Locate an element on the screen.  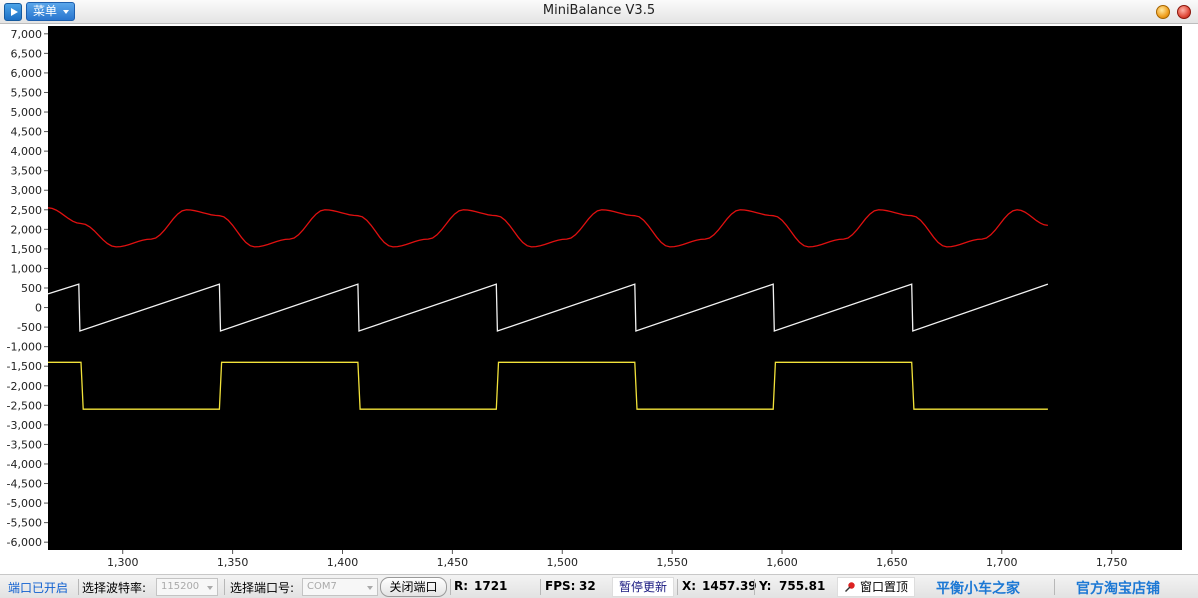
x-tick-label: 1,700 is located at coordinates (1002, 562).